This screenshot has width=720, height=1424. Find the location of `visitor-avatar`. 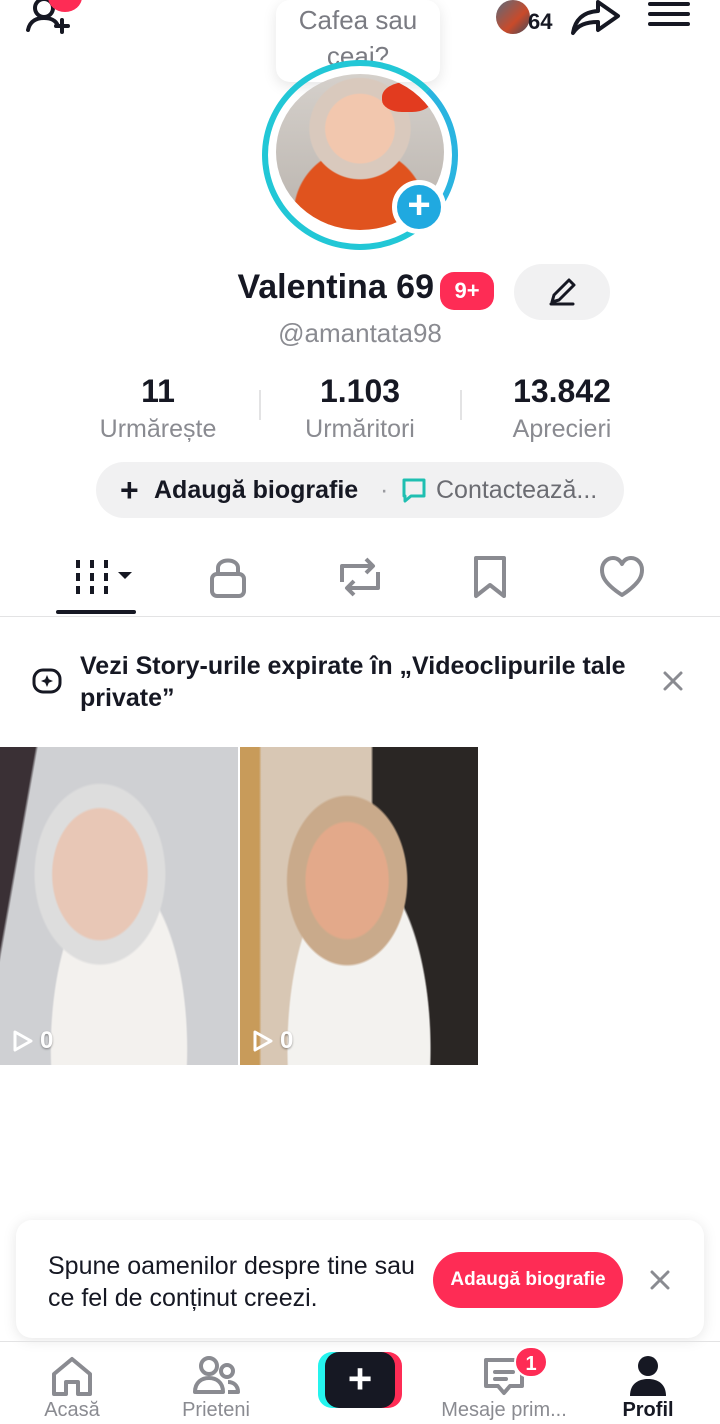

visitor-avatar is located at coordinates (513, 17).